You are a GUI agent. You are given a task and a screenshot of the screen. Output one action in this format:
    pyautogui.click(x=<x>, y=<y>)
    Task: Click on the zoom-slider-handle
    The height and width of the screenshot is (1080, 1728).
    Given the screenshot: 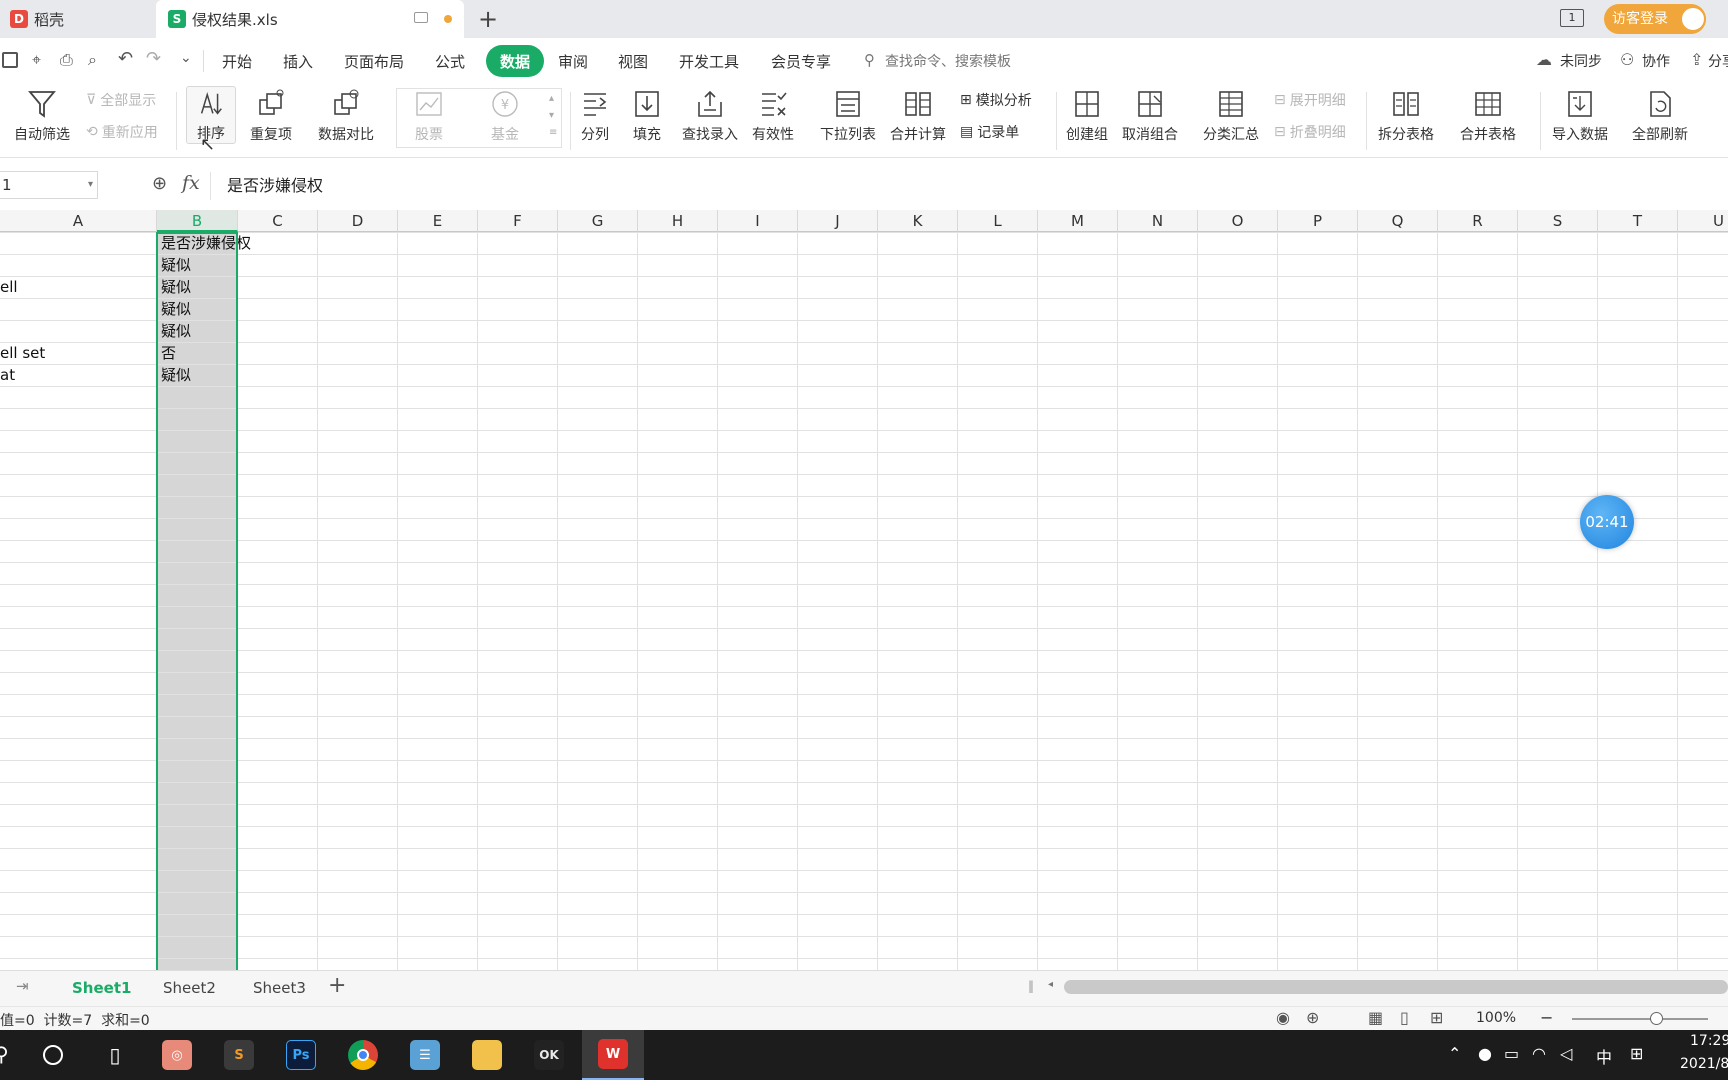 What is the action you would take?
    pyautogui.click(x=1656, y=1018)
    